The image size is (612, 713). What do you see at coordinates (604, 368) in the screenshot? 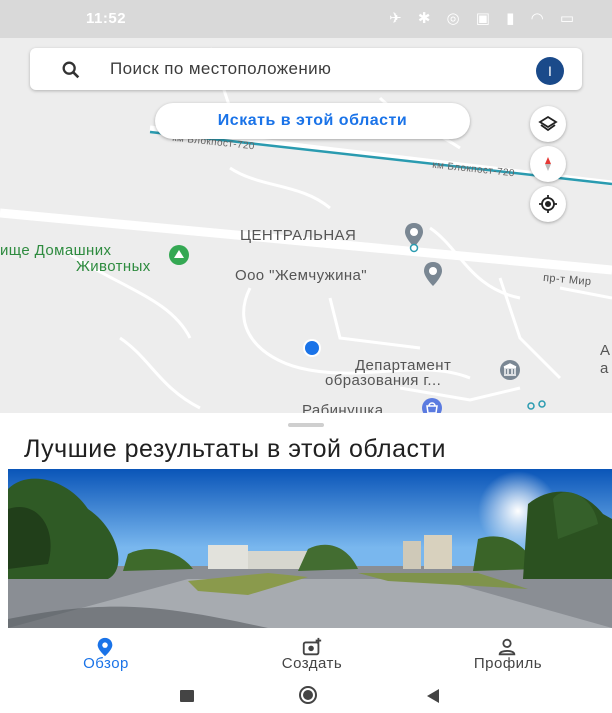
I see `place-label: а` at bounding box center [604, 368].